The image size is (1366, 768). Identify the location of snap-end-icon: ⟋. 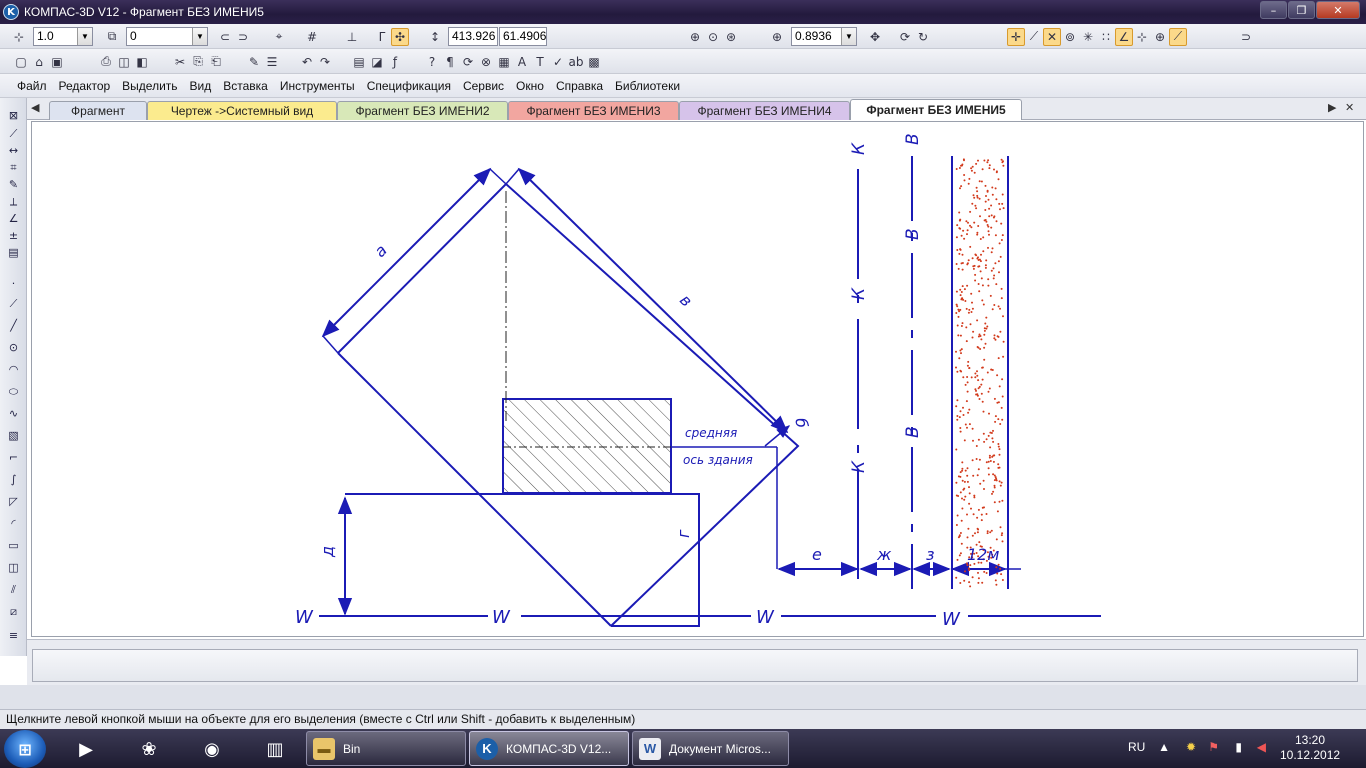
(1034, 37).